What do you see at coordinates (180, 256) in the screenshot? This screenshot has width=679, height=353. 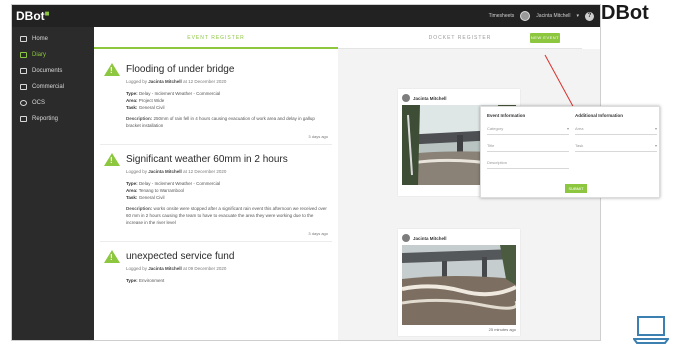 I see `event-title: unexpected service fund` at bounding box center [180, 256].